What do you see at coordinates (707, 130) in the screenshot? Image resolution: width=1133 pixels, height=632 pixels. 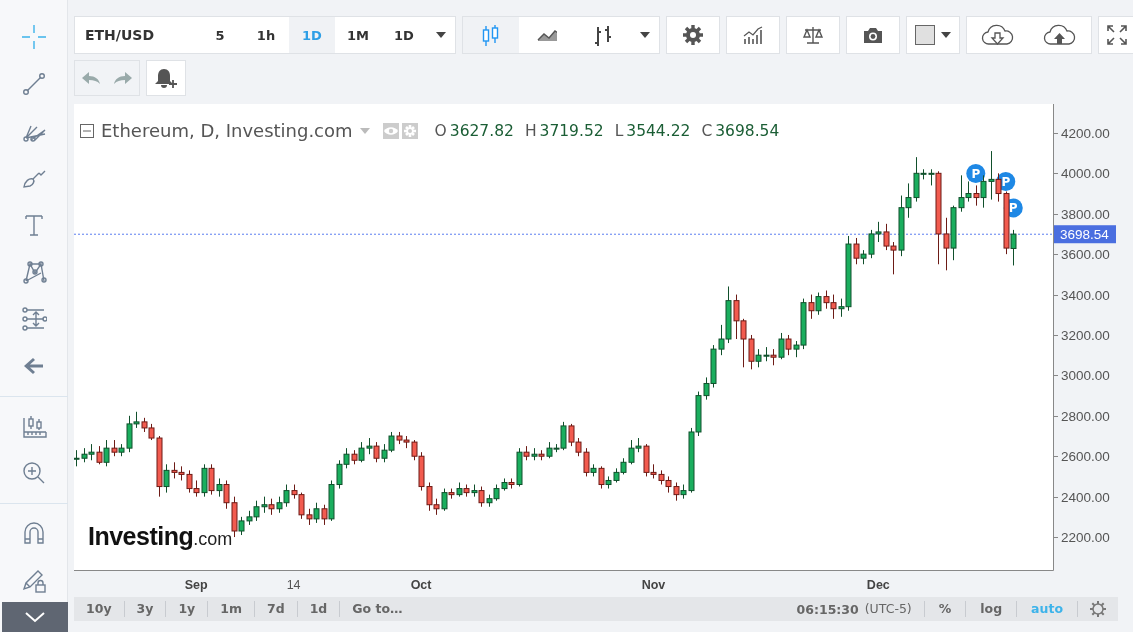 I see `ohlc-label: C` at bounding box center [707, 130].